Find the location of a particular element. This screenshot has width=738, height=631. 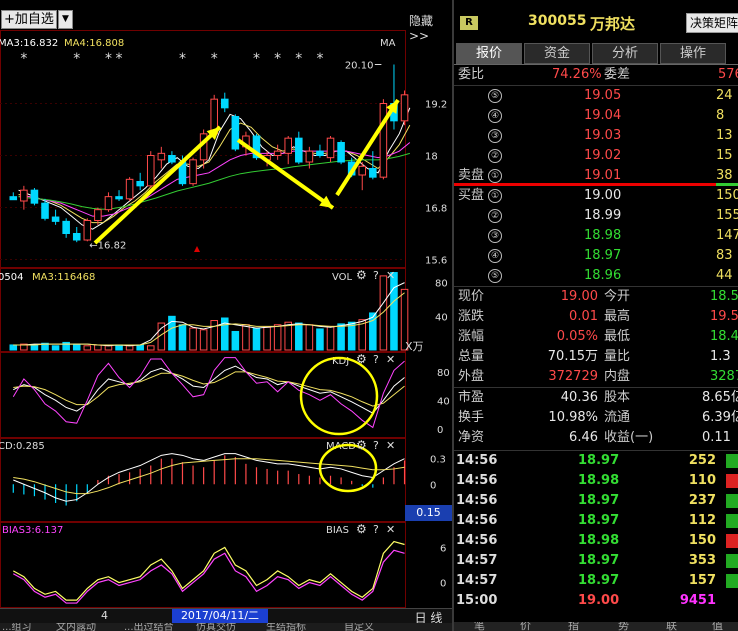

tick-time: 14:57 is located at coordinates (477, 560).